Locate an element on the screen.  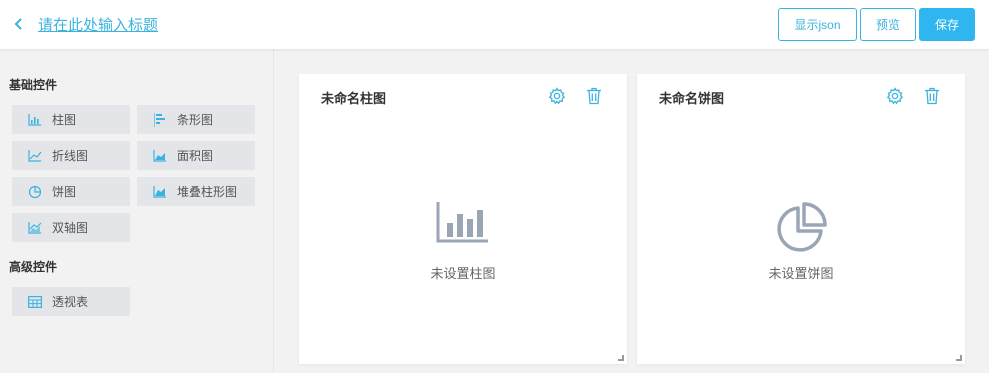
widget-label: 双轴图 is located at coordinates (70, 228).